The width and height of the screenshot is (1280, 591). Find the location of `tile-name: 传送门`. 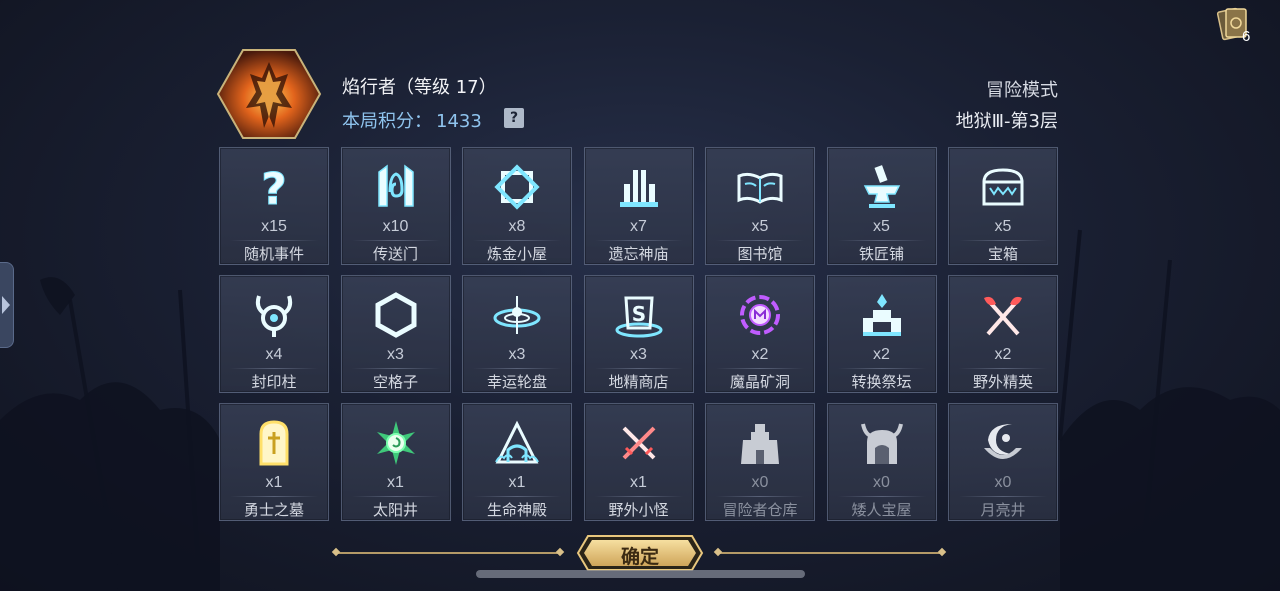

tile-name: 传送门 is located at coordinates (395, 254).